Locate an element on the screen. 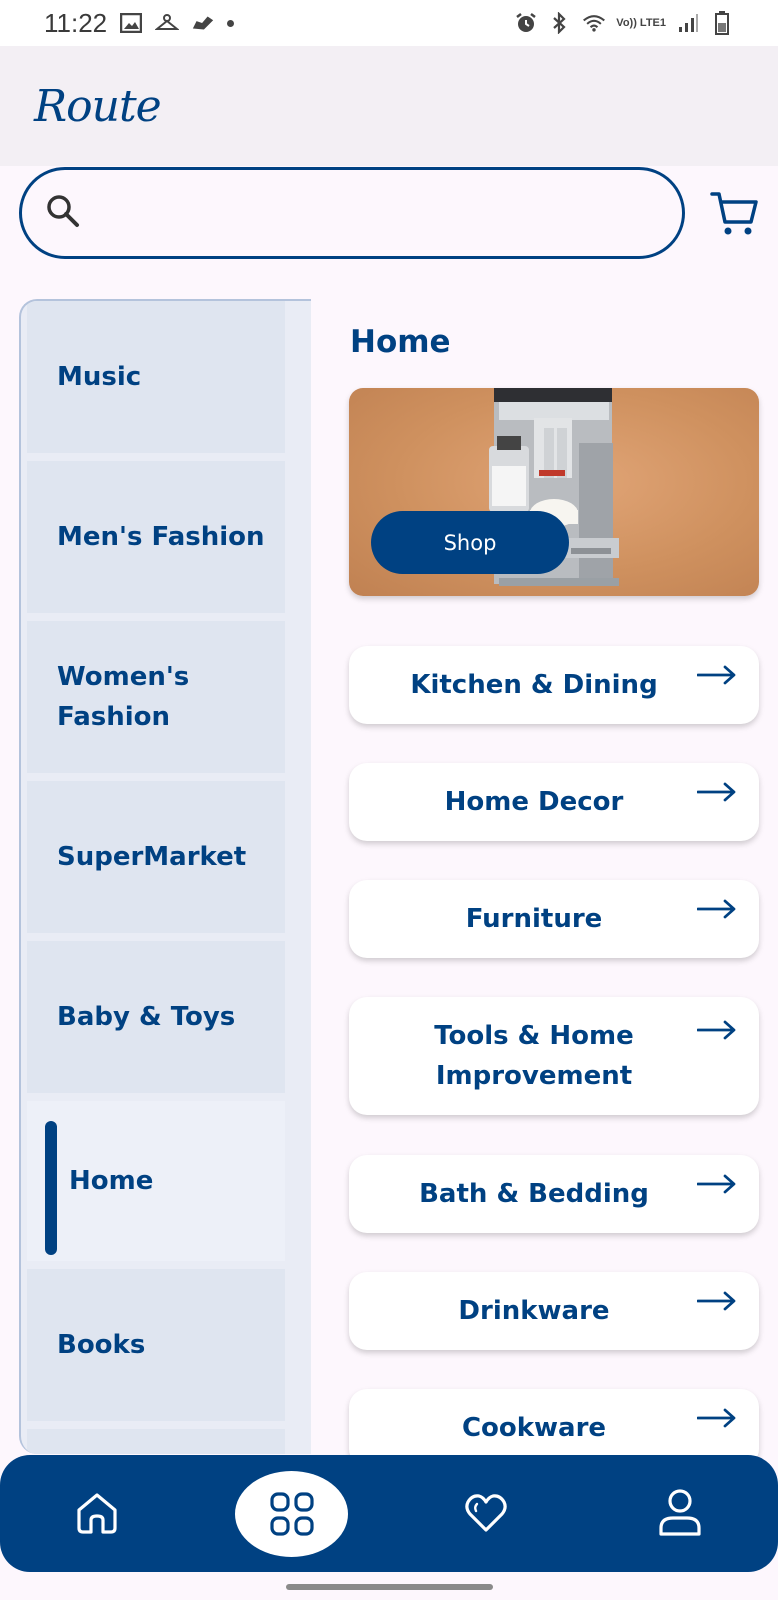 The image size is (778, 1600). status-bar: 11:22 Vo)) LTE1 is located at coordinates (389, 23).